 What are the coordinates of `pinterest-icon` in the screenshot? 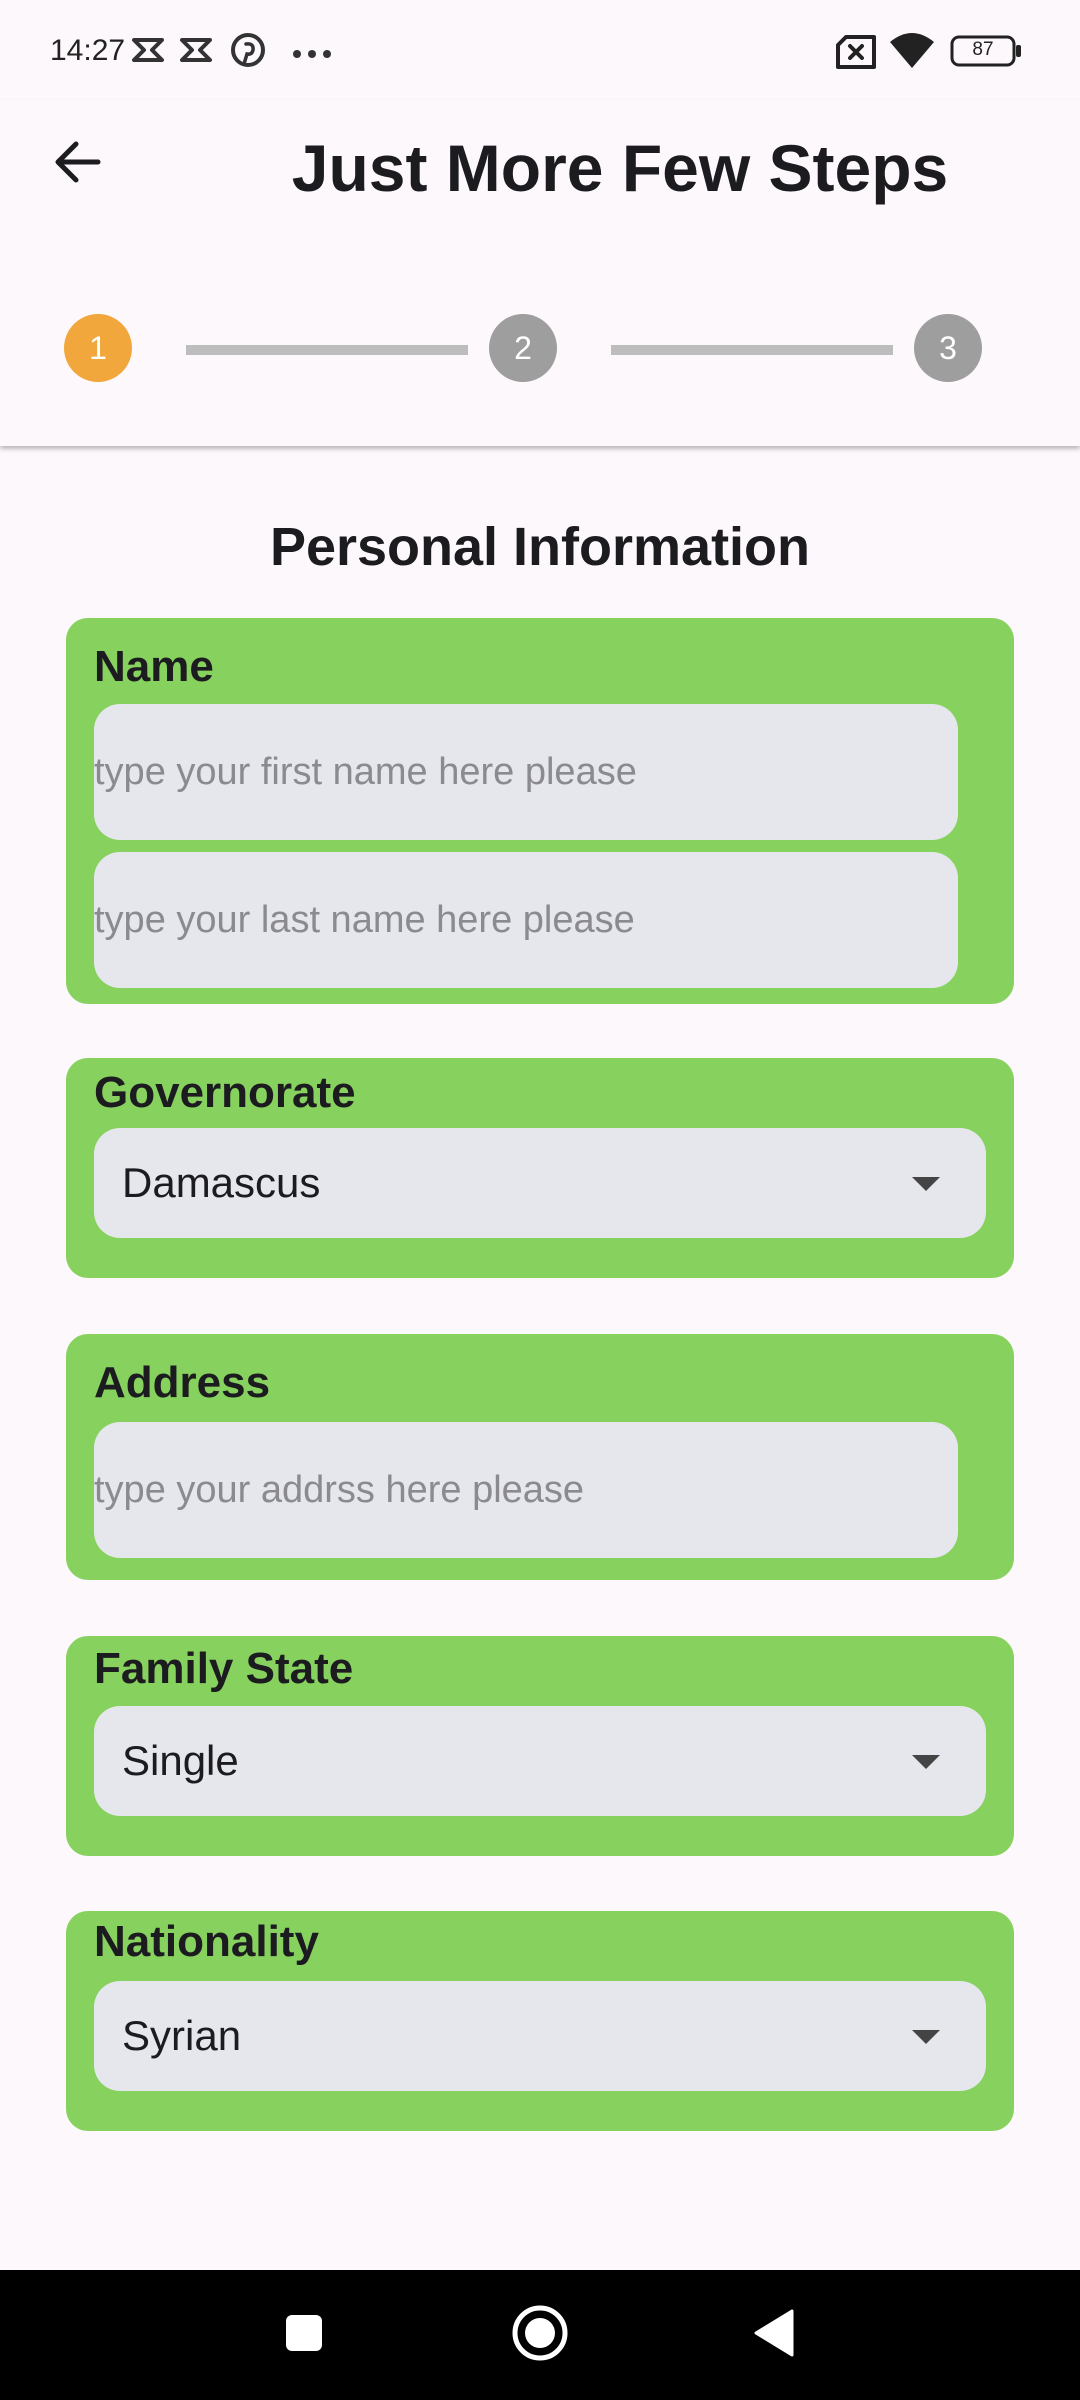 It's located at (248, 52).